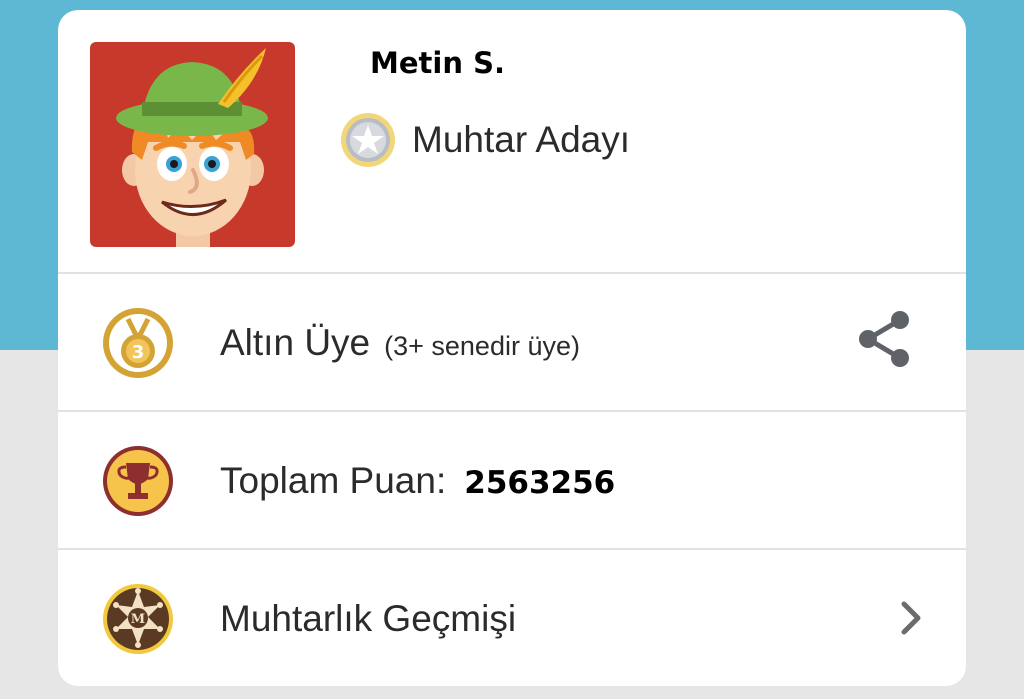 Image resolution: width=1024 pixels, height=699 pixels. I want to click on history-label: Muhtarlık Geçmişi, so click(368, 618).